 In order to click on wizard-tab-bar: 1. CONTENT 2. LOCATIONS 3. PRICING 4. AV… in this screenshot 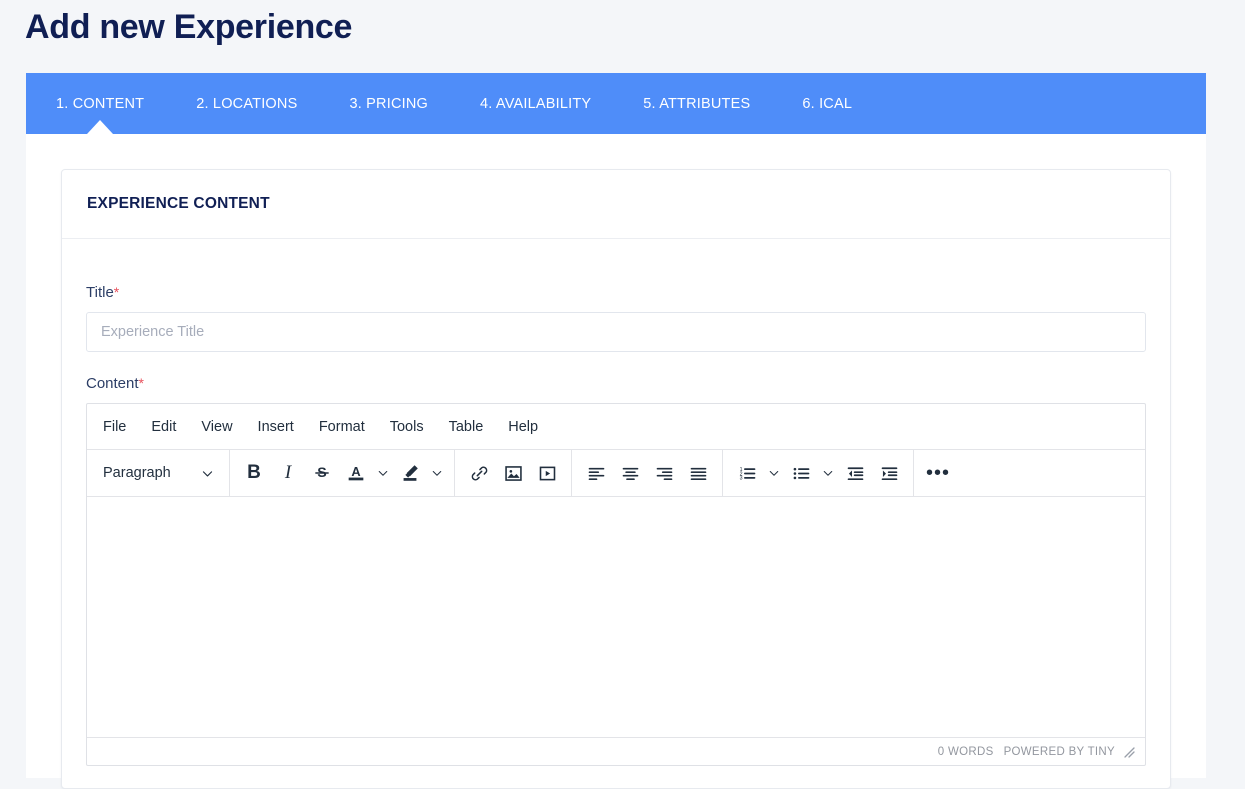, I will do `click(616, 103)`.